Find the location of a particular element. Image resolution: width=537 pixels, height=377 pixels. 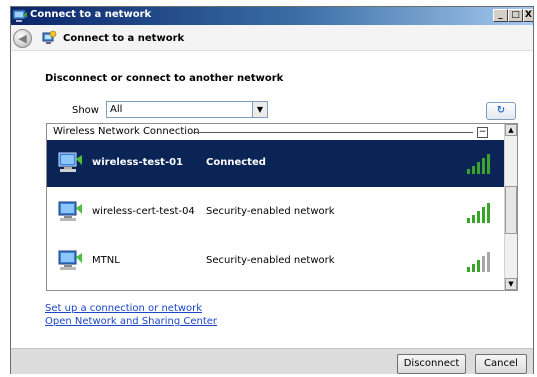

title-bar: Connect to a network _ □ X is located at coordinates (272, 16).